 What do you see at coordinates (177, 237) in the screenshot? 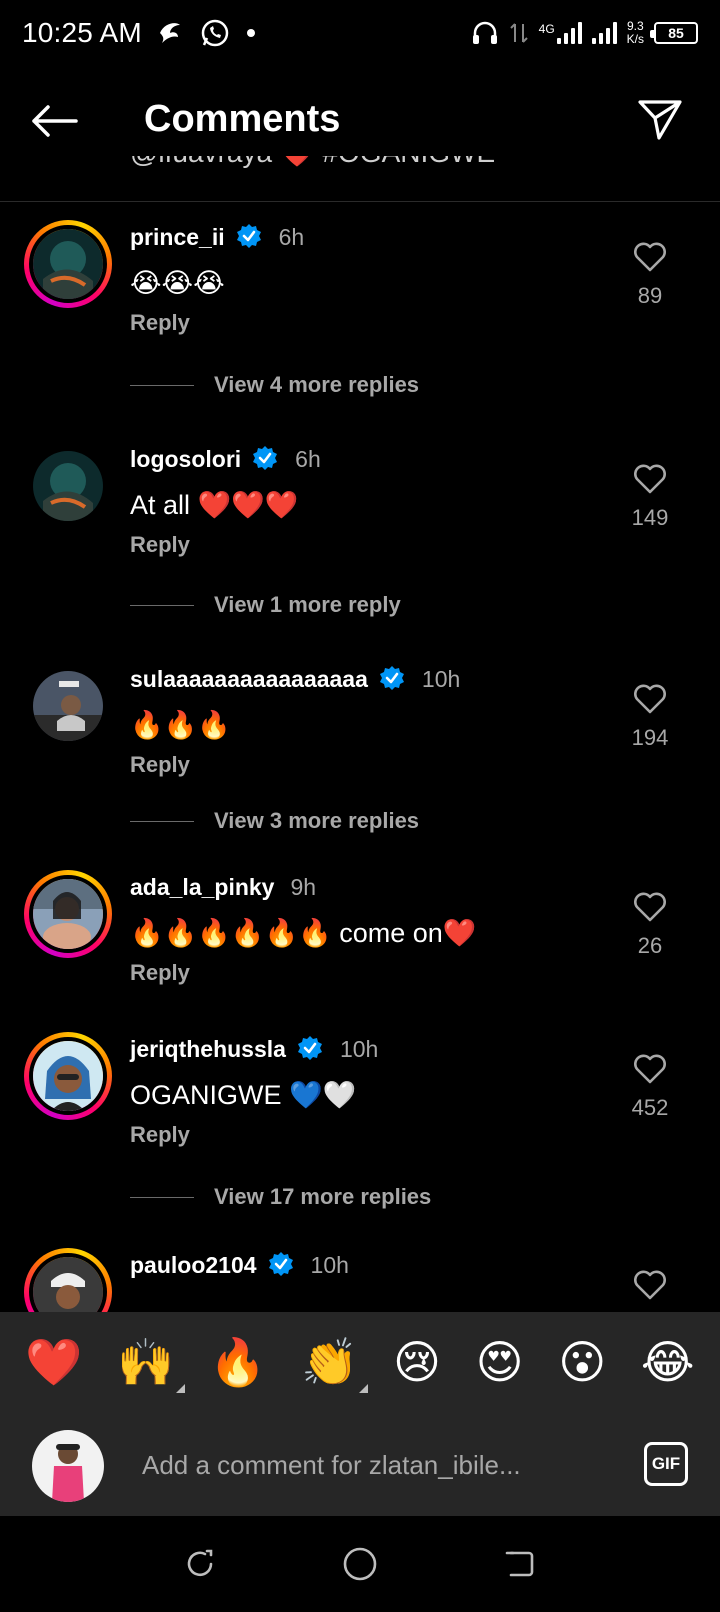
I see `comment-username: prince_ii` at bounding box center [177, 237].